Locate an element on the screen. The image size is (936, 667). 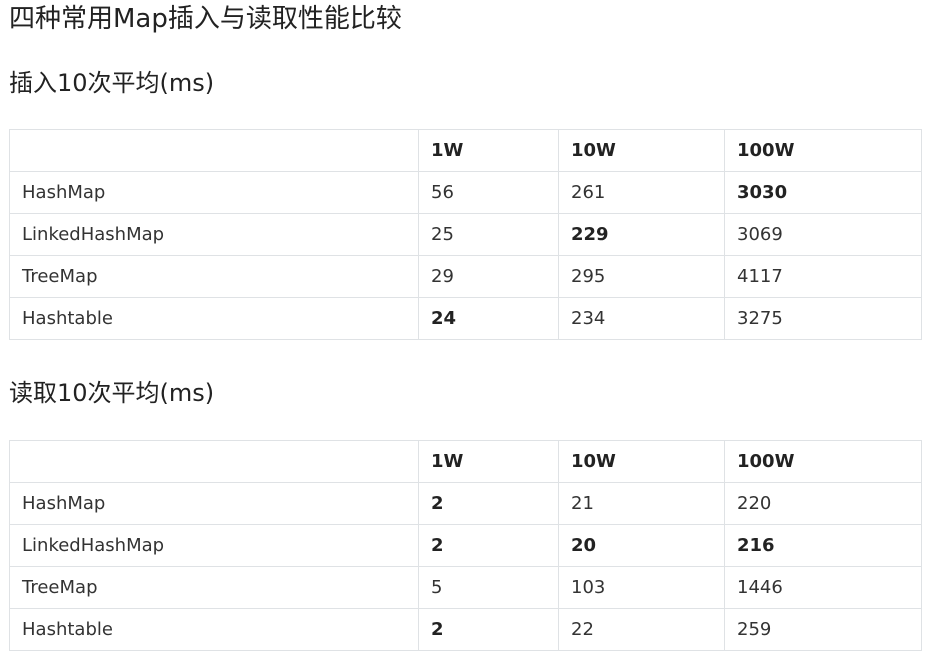
value-cell-100w: 259 is located at coordinates (823, 629).